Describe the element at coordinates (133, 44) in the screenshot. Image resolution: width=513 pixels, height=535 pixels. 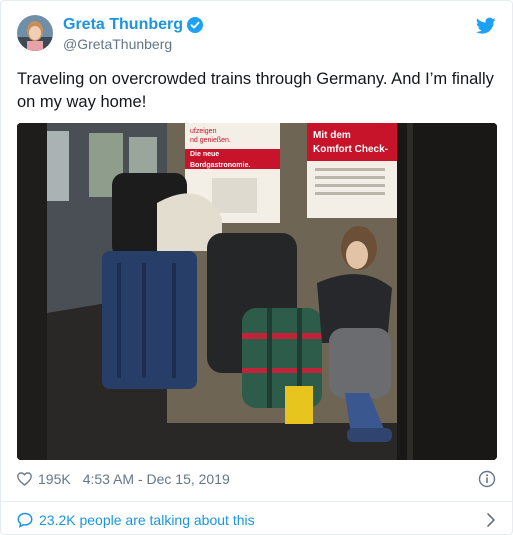
I see `handle: @GretaThunberg` at that location.